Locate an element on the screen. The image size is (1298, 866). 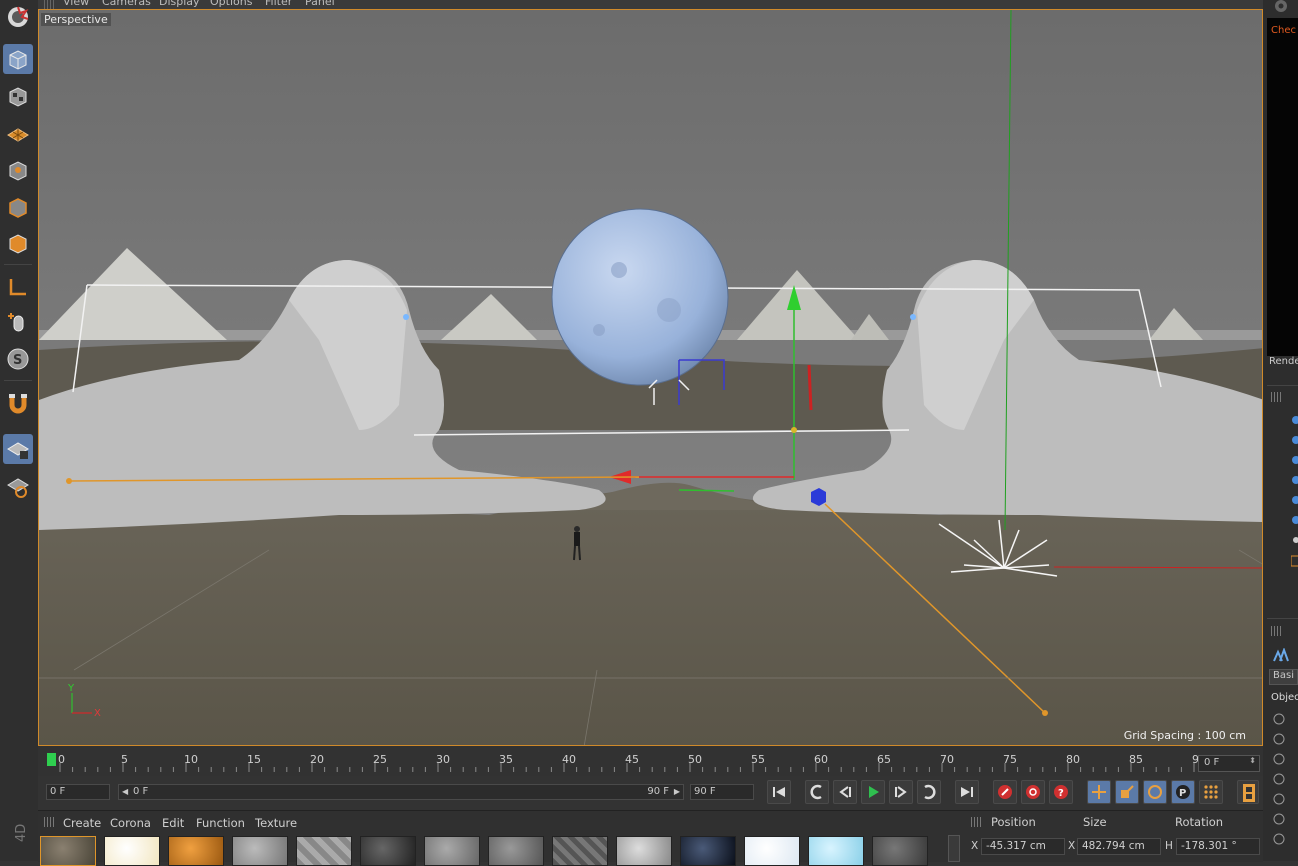
render-label: Rende is located at coordinates (1283, 361).